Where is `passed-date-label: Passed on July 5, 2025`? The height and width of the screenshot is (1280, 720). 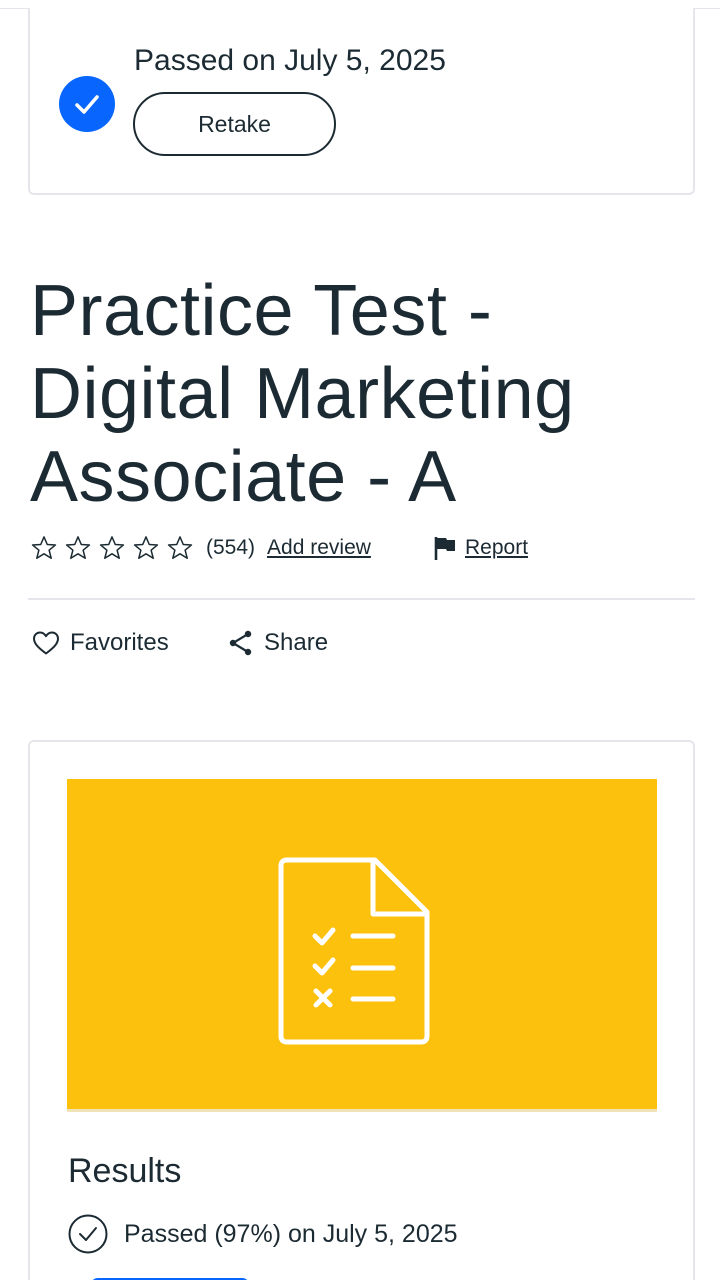
passed-date-label: Passed on July 5, 2025 is located at coordinates (290, 60).